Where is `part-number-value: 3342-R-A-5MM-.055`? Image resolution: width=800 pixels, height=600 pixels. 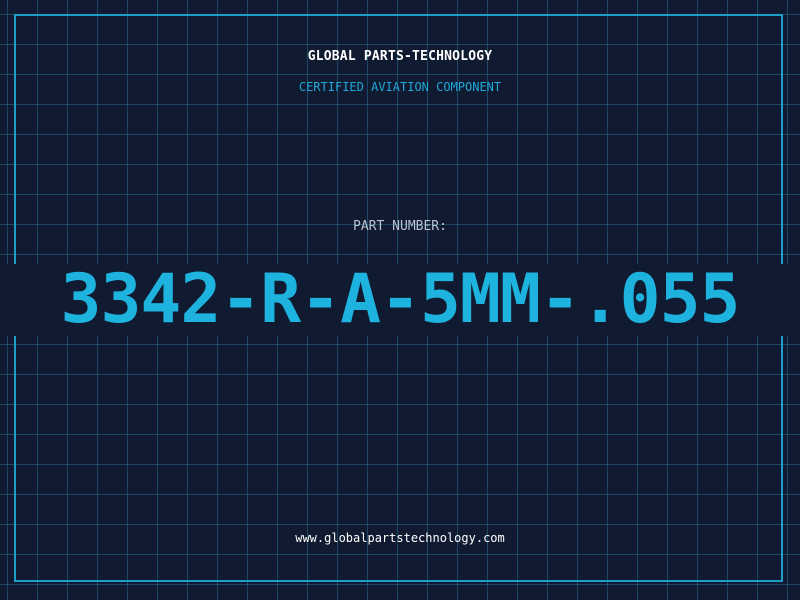
part-number-value: 3342-R-A-5MM-.055 is located at coordinates (400, 299).